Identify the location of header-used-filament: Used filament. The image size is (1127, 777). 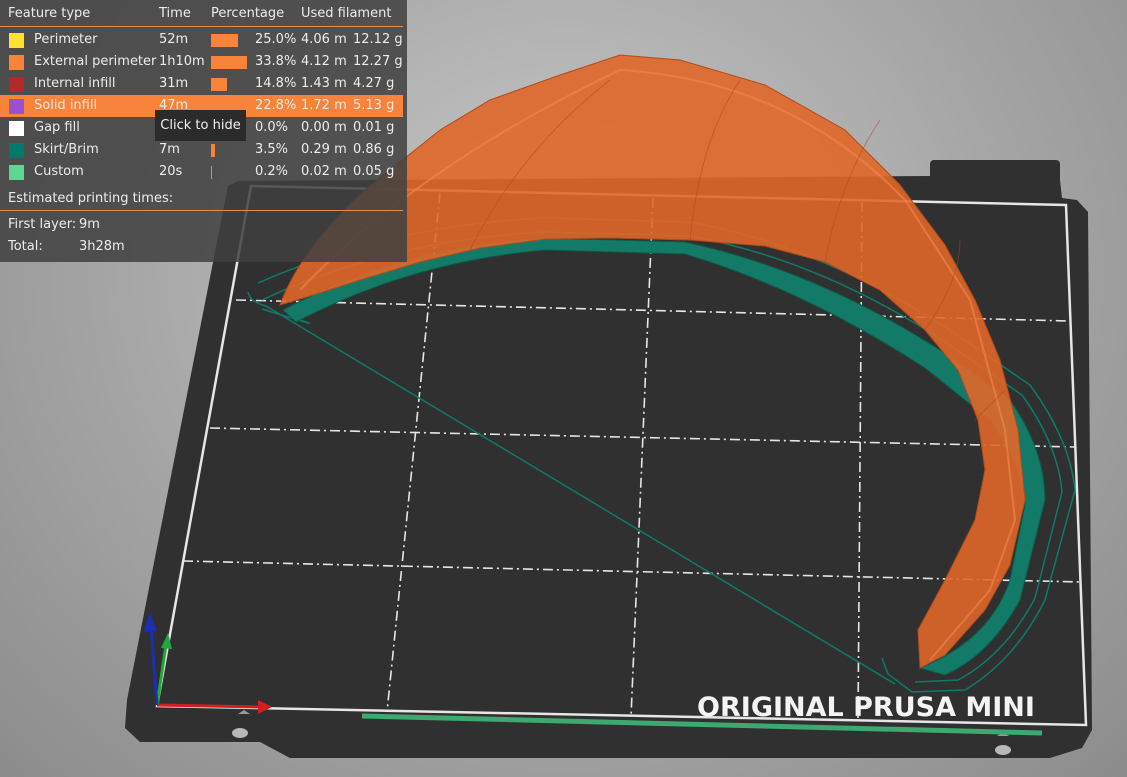
(346, 13).